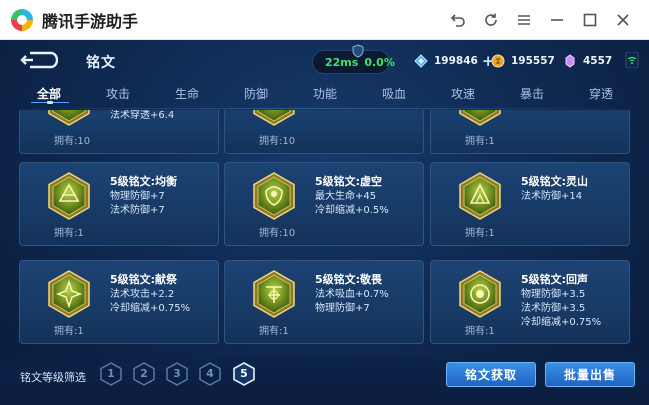 The width and height of the screenshot is (649, 405). I want to click on currency-diamond-coupon: 199846 +, so click(454, 61).